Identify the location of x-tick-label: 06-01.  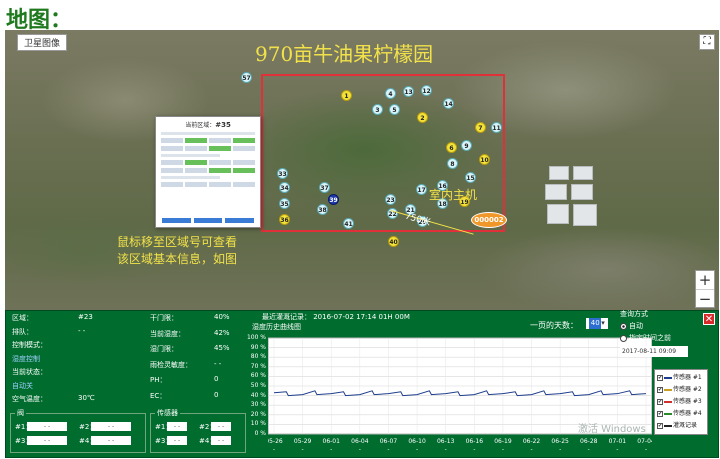
(332, 441).